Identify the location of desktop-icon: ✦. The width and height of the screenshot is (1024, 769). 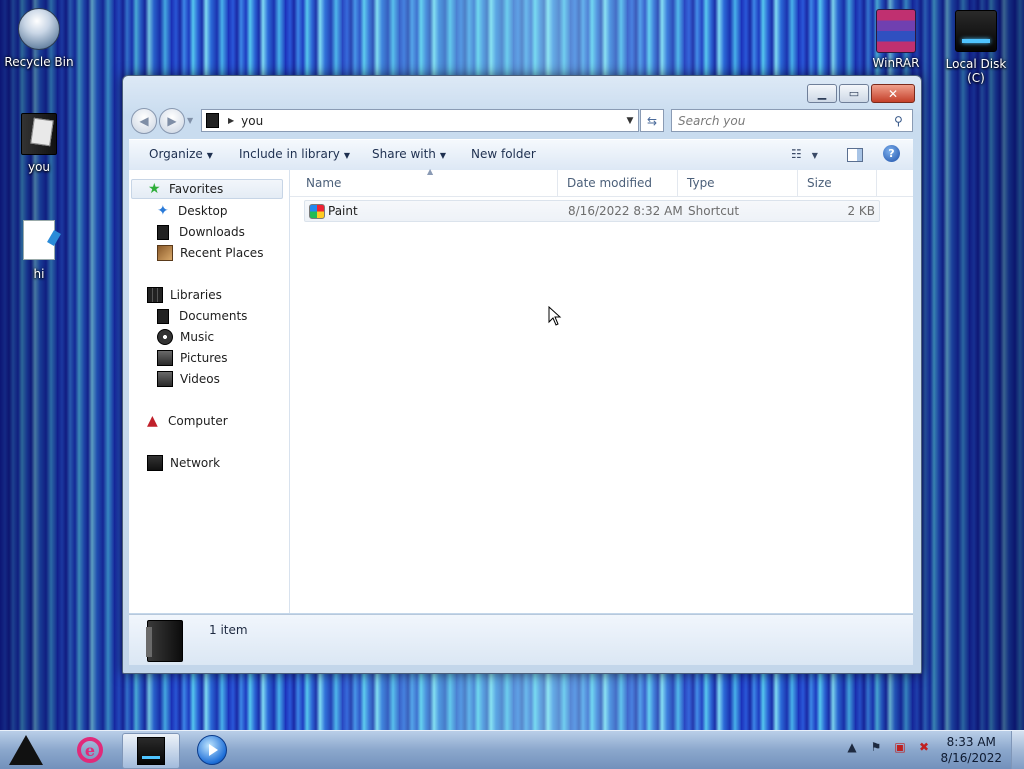
(163, 211).